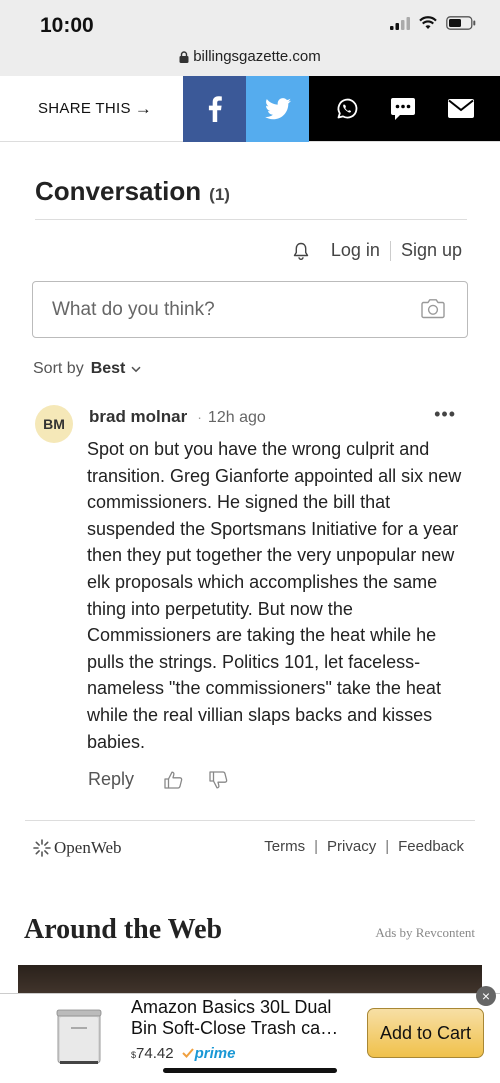 Image resolution: width=500 pixels, height=1083 pixels. Describe the element at coordinates (257, 56) in the screenshot. I see `url-text: billingsgazette.com` at that location.